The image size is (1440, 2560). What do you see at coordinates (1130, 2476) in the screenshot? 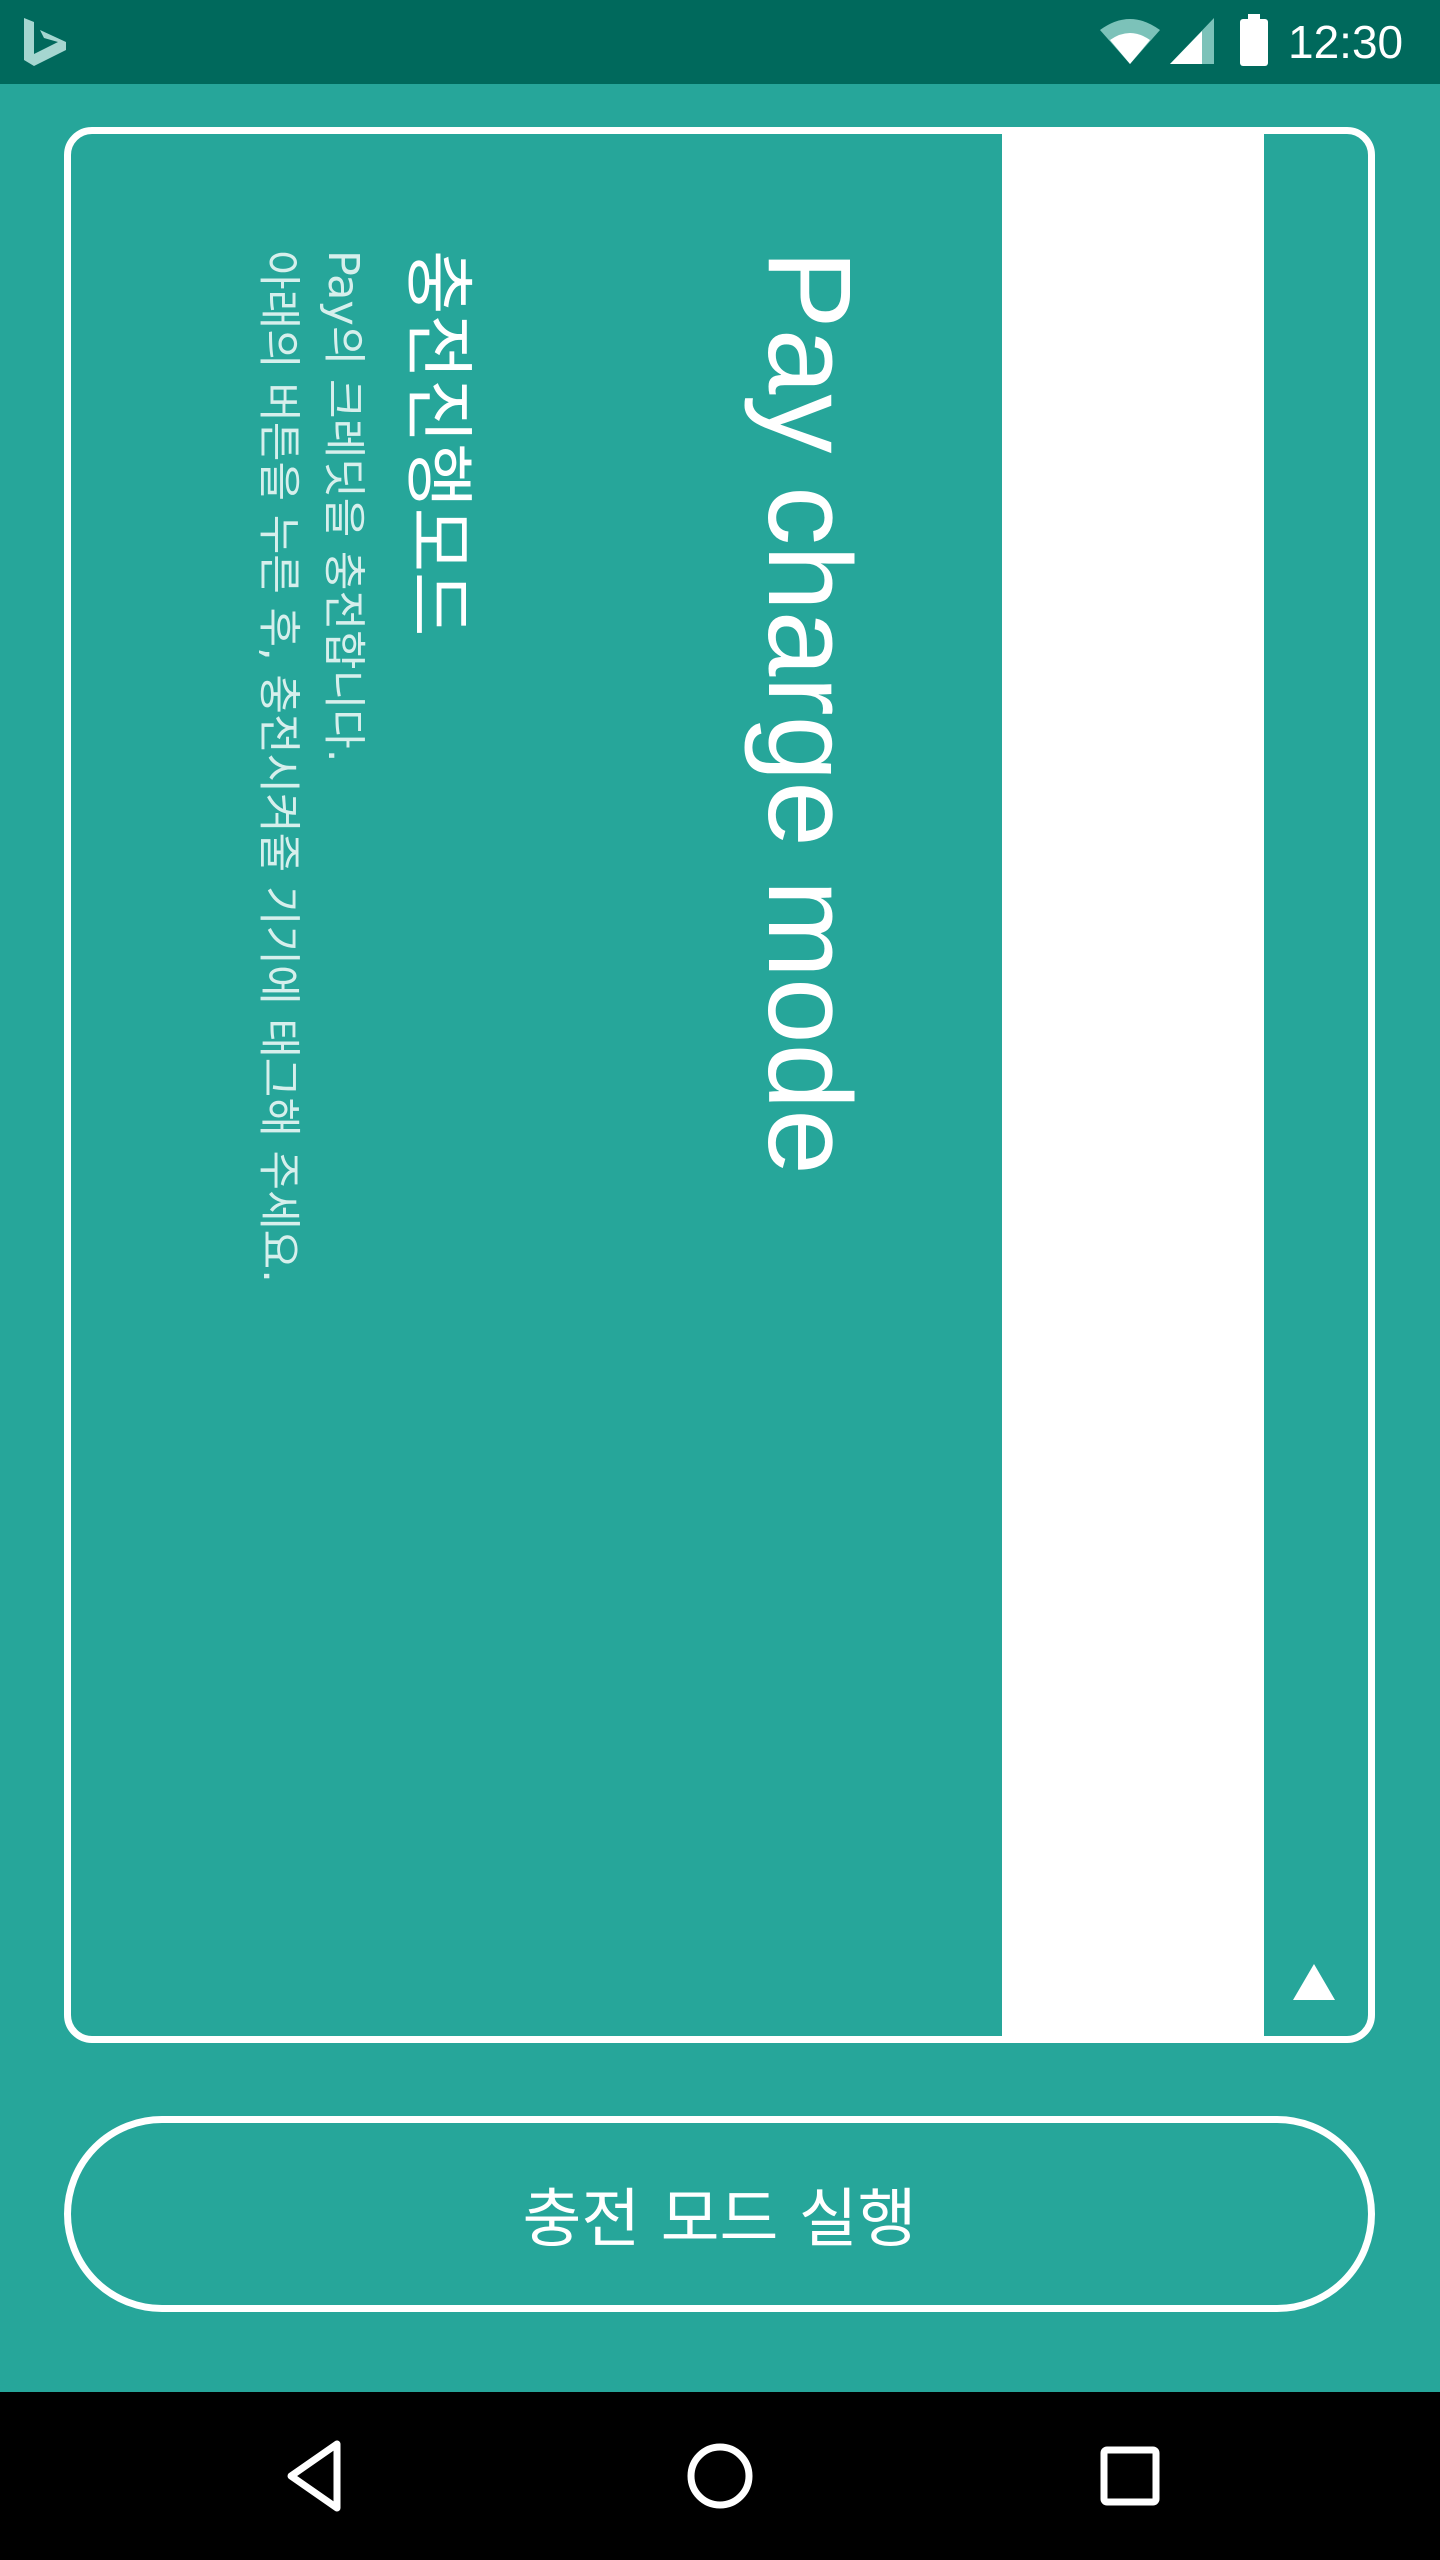
I see `recents-icon` at bounding box center [1130, 2476].